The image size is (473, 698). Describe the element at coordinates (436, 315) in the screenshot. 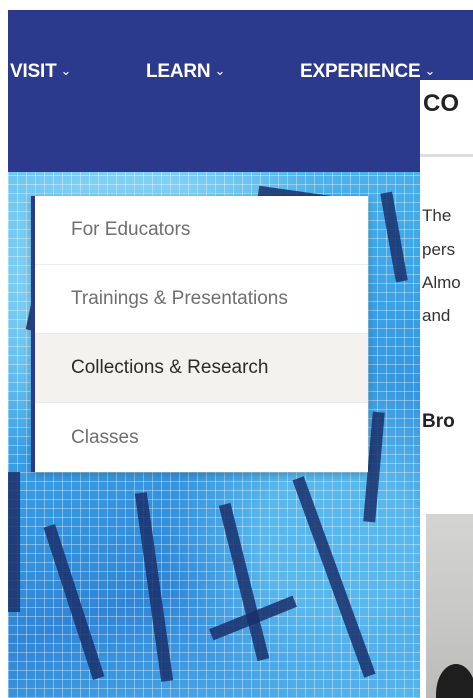

I see `content-line: and` at that location.